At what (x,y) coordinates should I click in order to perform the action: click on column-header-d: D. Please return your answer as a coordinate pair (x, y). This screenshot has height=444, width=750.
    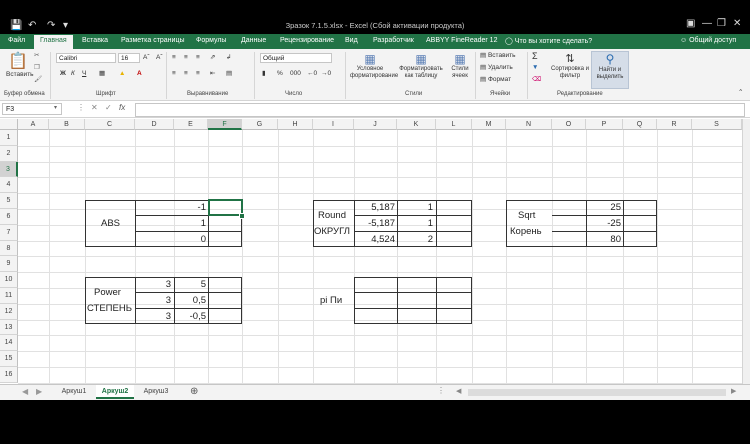
    Looking at the image, I should click on (154, 124).